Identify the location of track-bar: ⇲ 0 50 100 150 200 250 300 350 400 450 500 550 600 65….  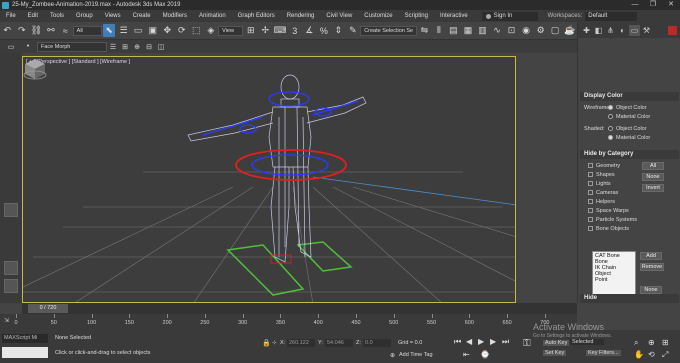
(288, 322).